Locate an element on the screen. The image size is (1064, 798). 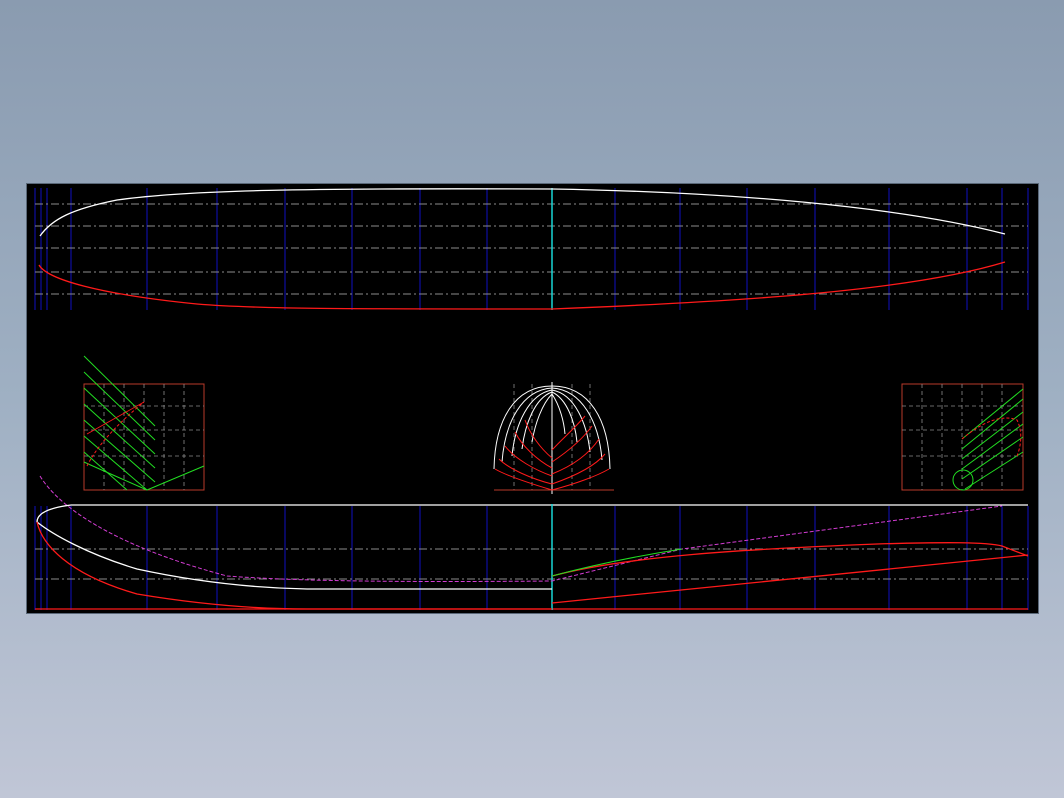
station-lines-top is located at coordinates (531, 249).